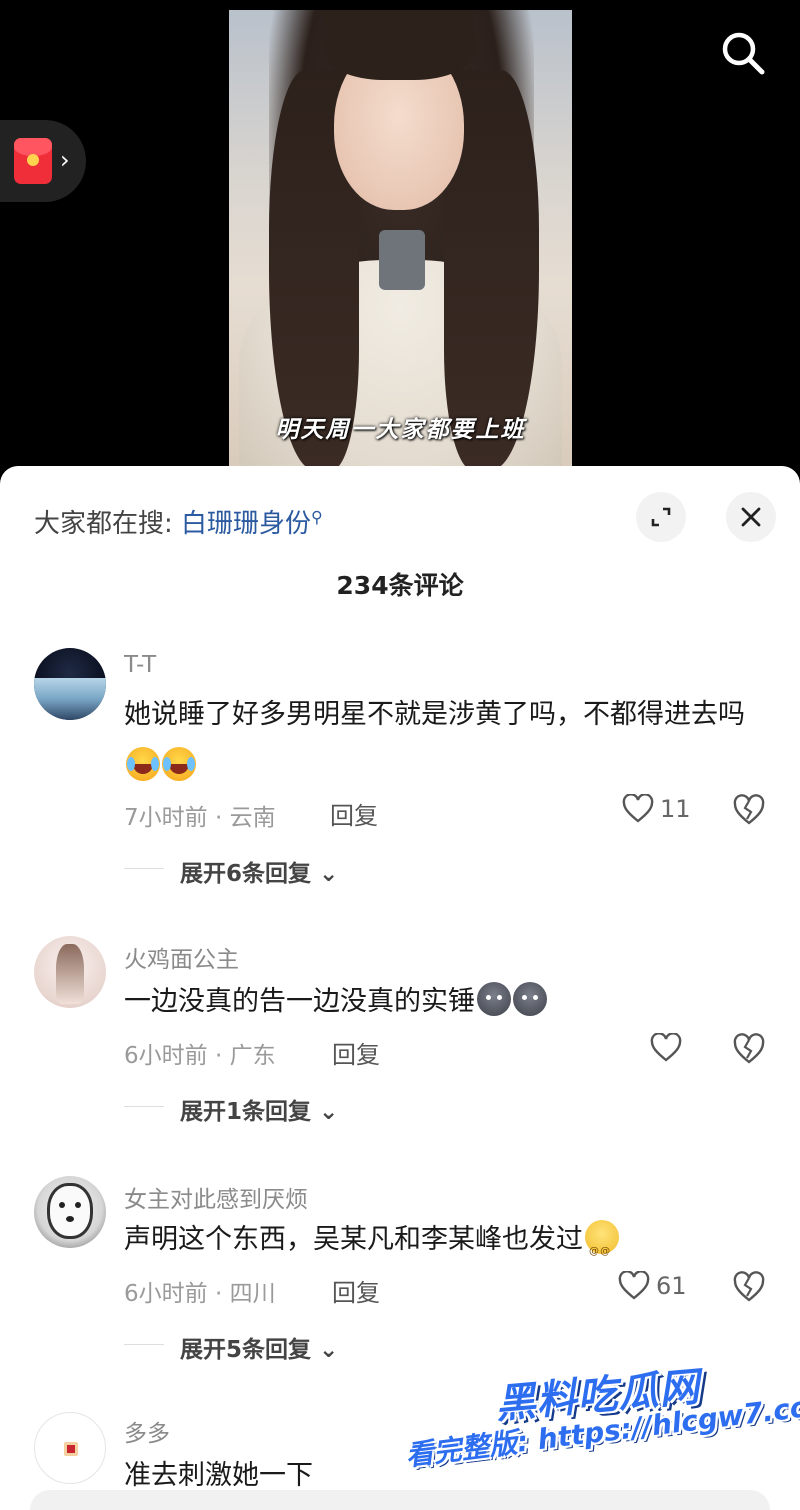 Image resolution: width=800 pixels, height=1510 pixels. Describe the element at coordinates (671, 1286) in the screenshot. I see `like-count: 61` at that location.